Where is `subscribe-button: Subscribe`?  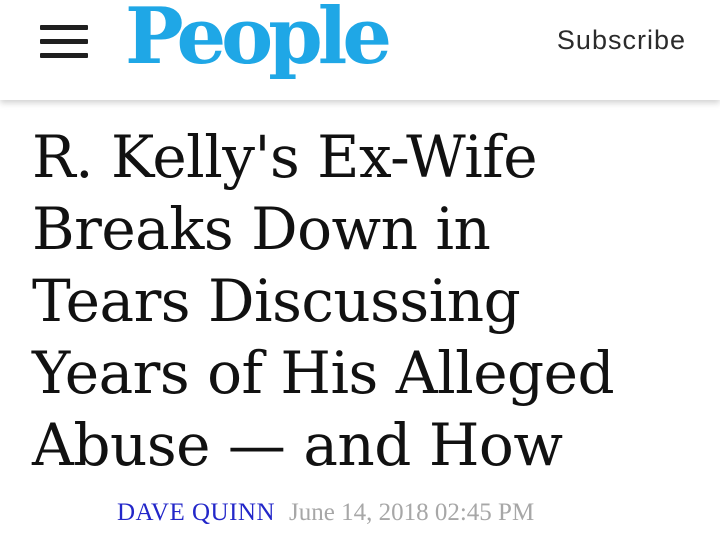 subscribe-button: Subscribe is located at coordinates (621, 40).